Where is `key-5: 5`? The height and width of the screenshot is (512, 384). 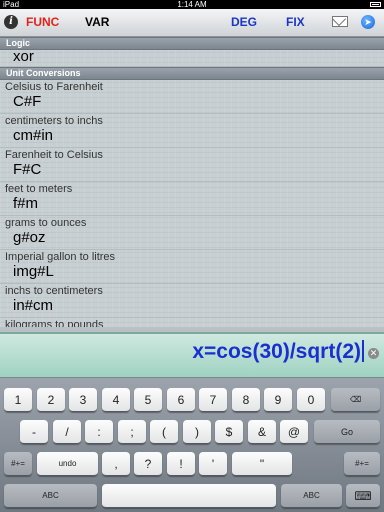
key-5: 5 is located at coordinates (148, 400).